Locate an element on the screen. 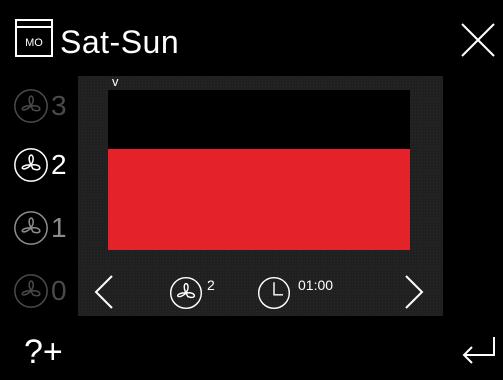 This screenshot has height=380, width=503. level-1-button: 1 is located at coordinates (40, 228).